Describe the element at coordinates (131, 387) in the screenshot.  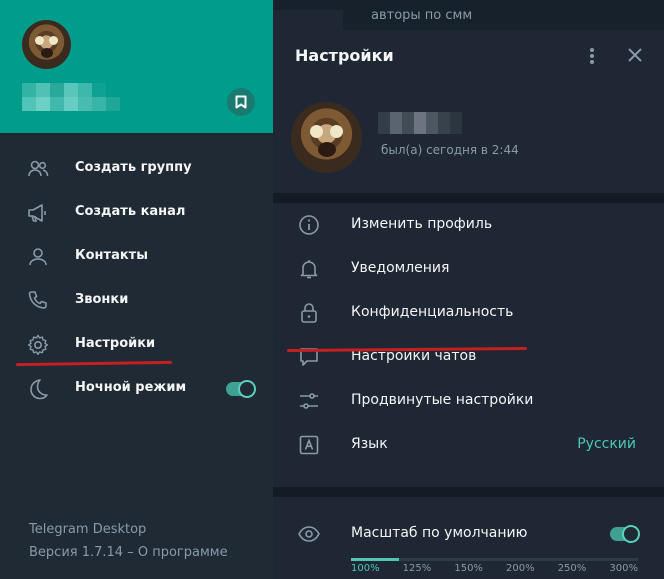
I see `menu-item-label: Ночной режим` at that location.